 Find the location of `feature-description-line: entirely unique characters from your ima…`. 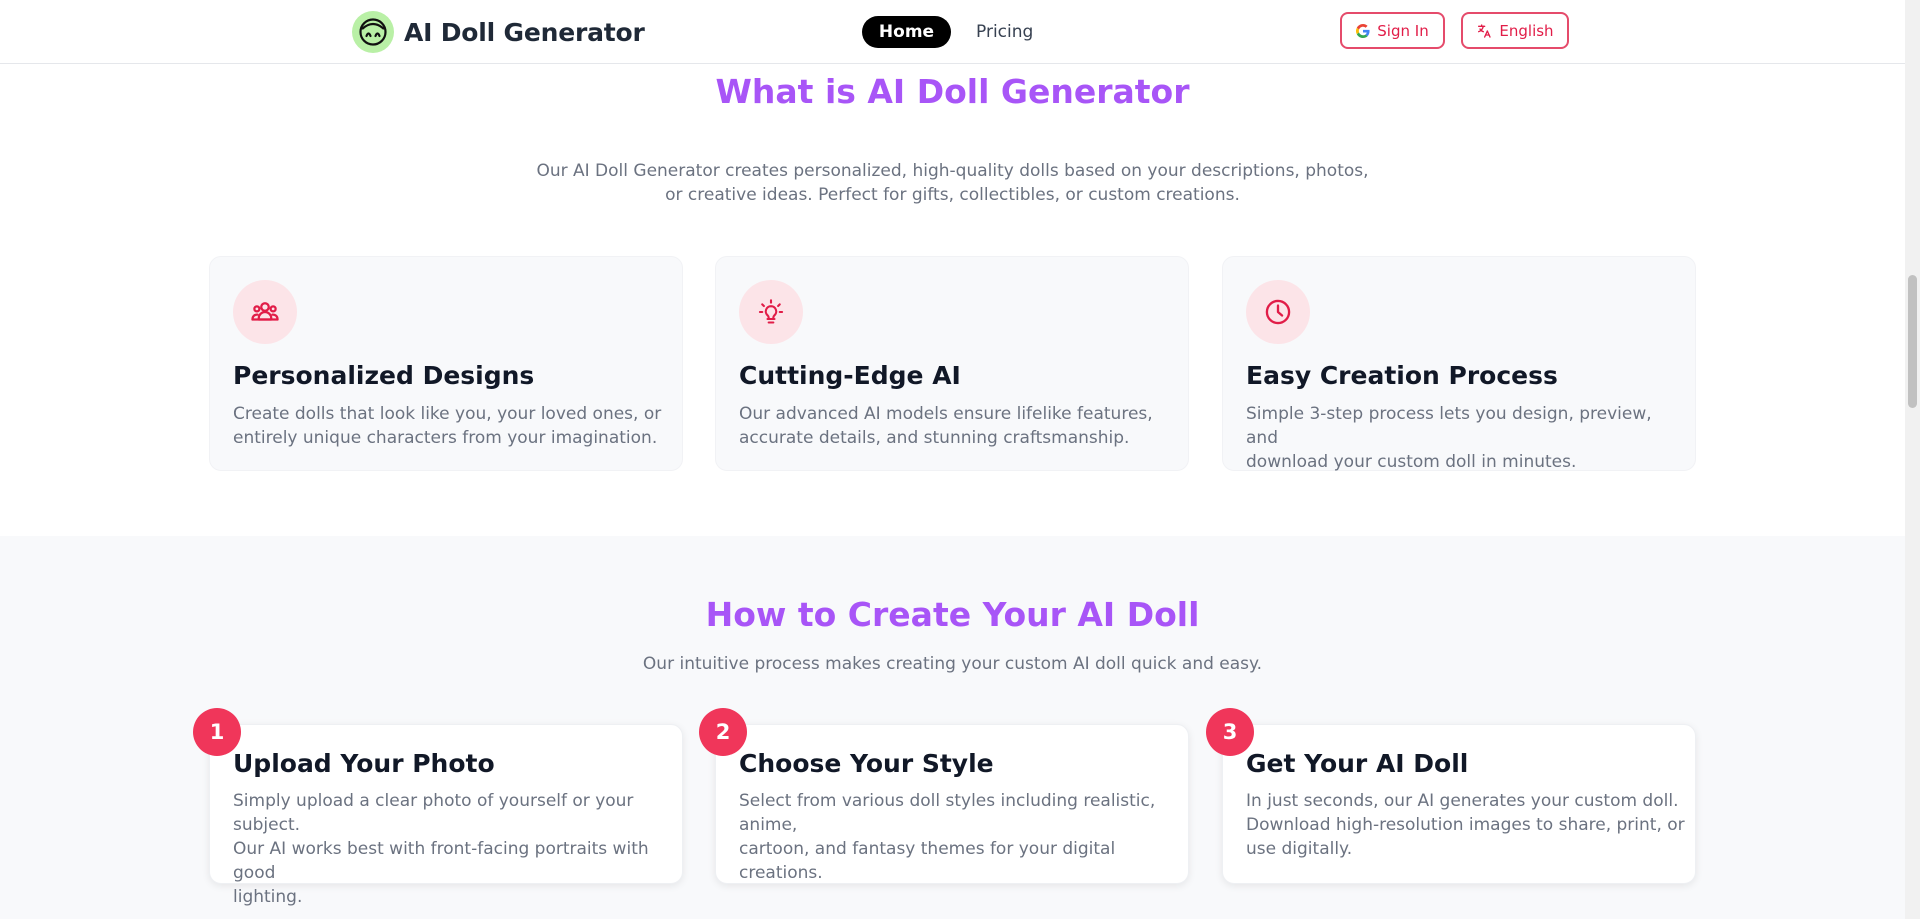

feature-description-line: entirely unique characters from your ima… is located at coordinates (445, 438).